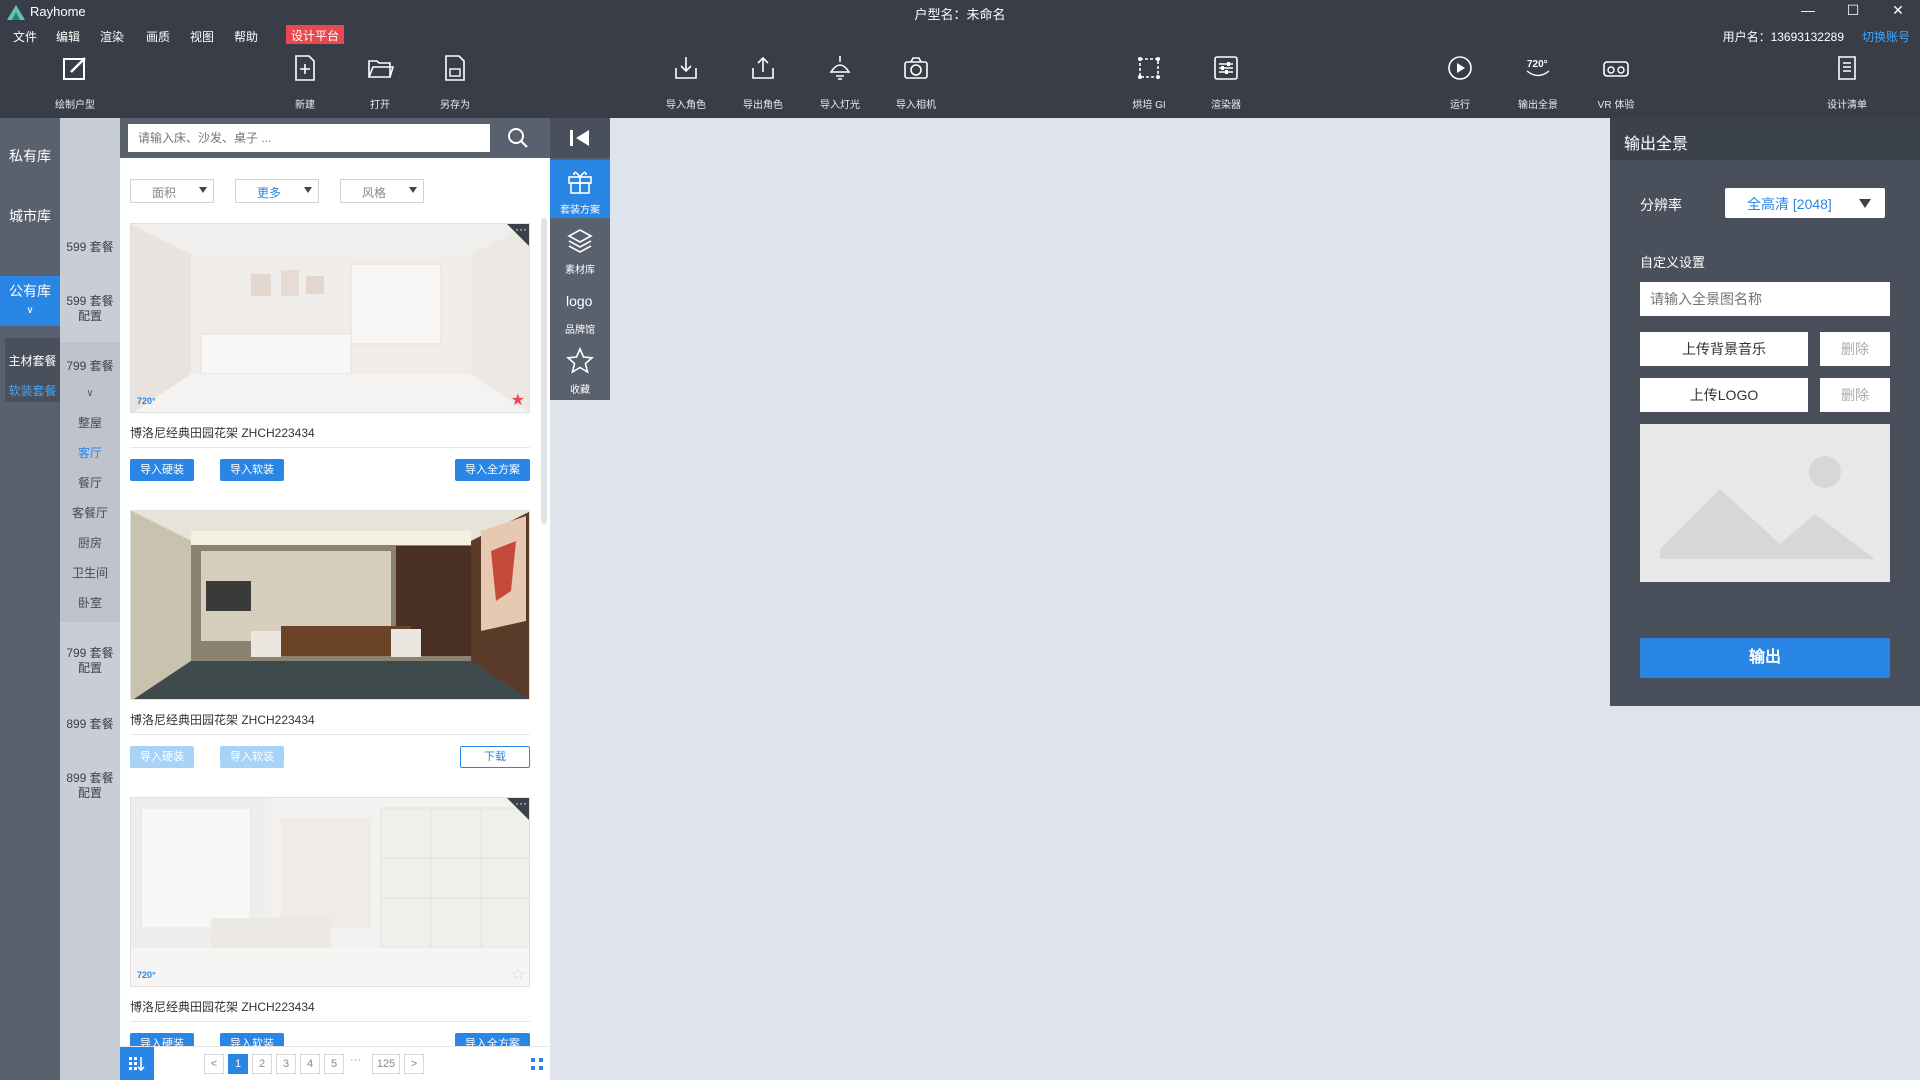 This screenshot has width=1920, height=1080. I want to click on collapse-panel-button, so click(580, 138).